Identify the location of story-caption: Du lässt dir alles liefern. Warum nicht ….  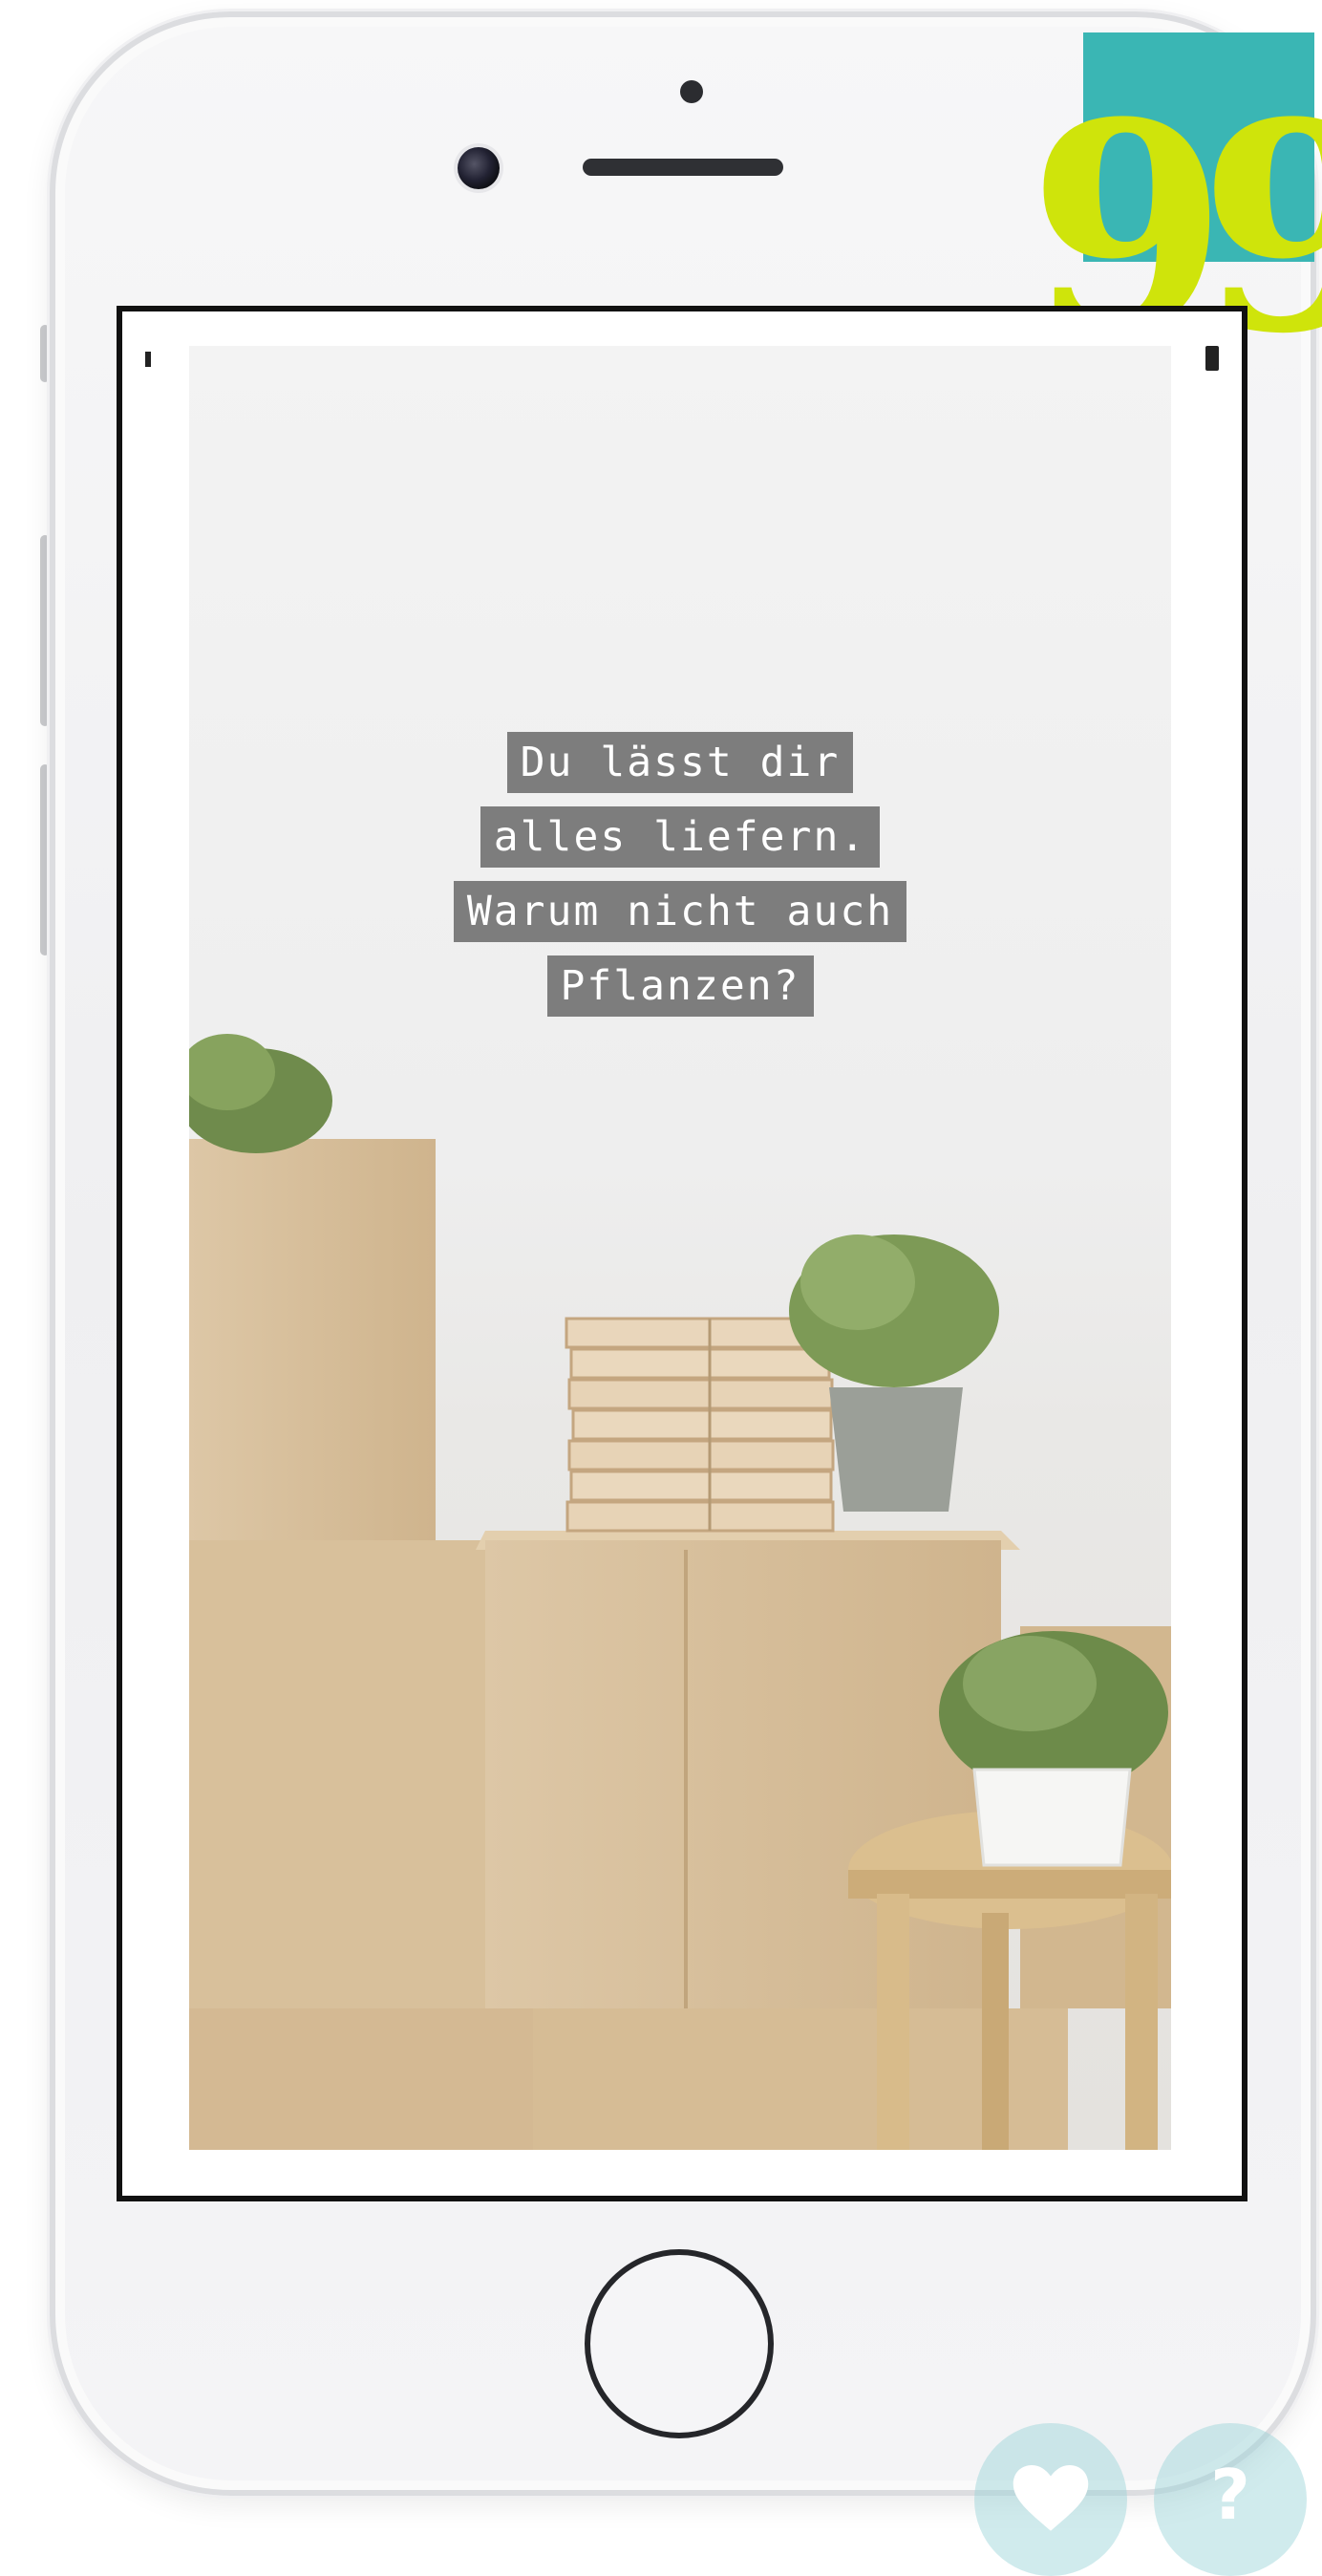
(680, 881).